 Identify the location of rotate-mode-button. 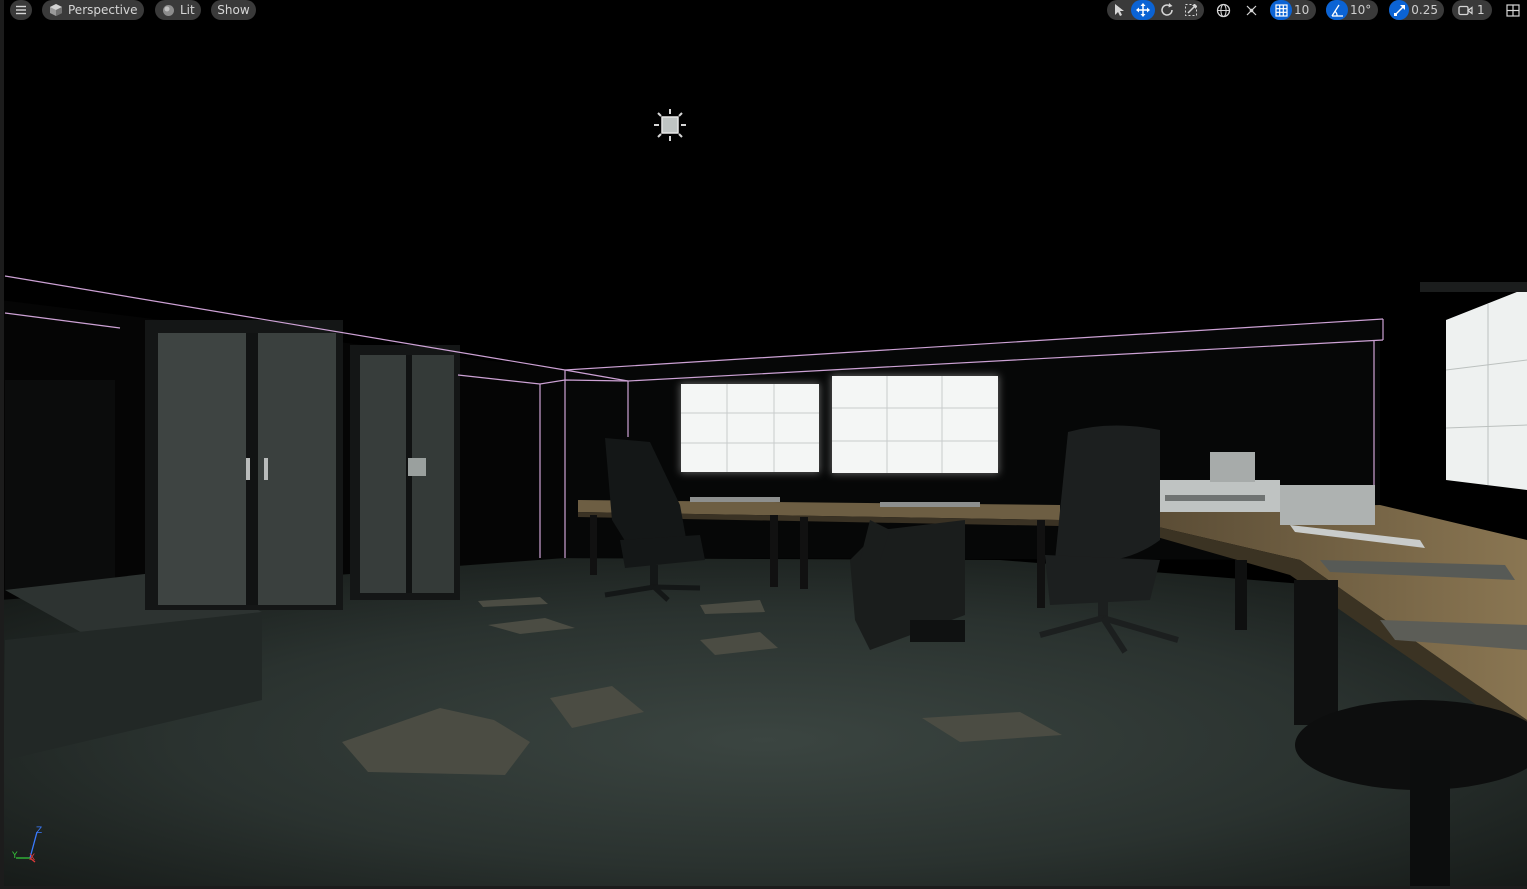
(1167, 10).